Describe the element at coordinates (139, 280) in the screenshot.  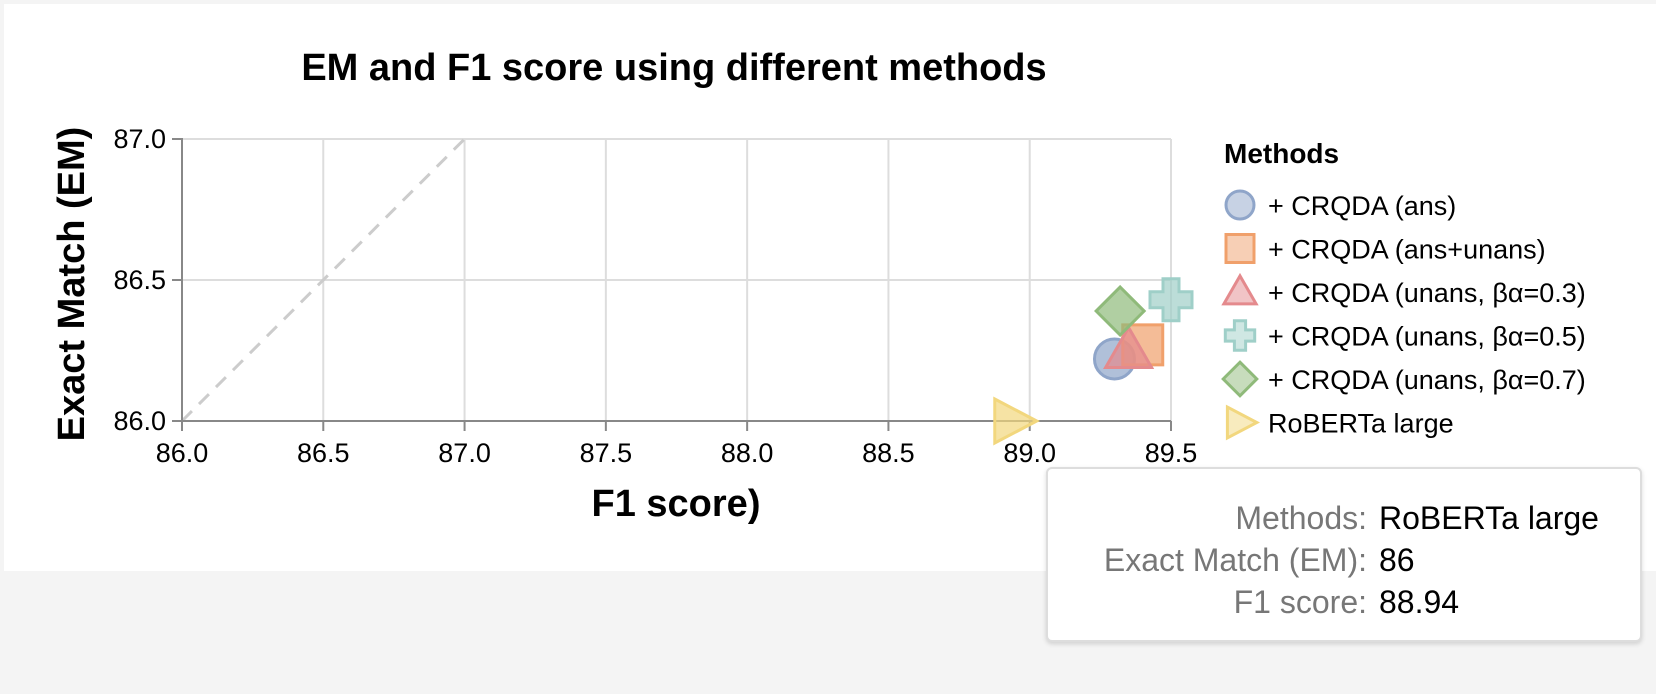
I see `y-tick-label: 86.5` at that location.